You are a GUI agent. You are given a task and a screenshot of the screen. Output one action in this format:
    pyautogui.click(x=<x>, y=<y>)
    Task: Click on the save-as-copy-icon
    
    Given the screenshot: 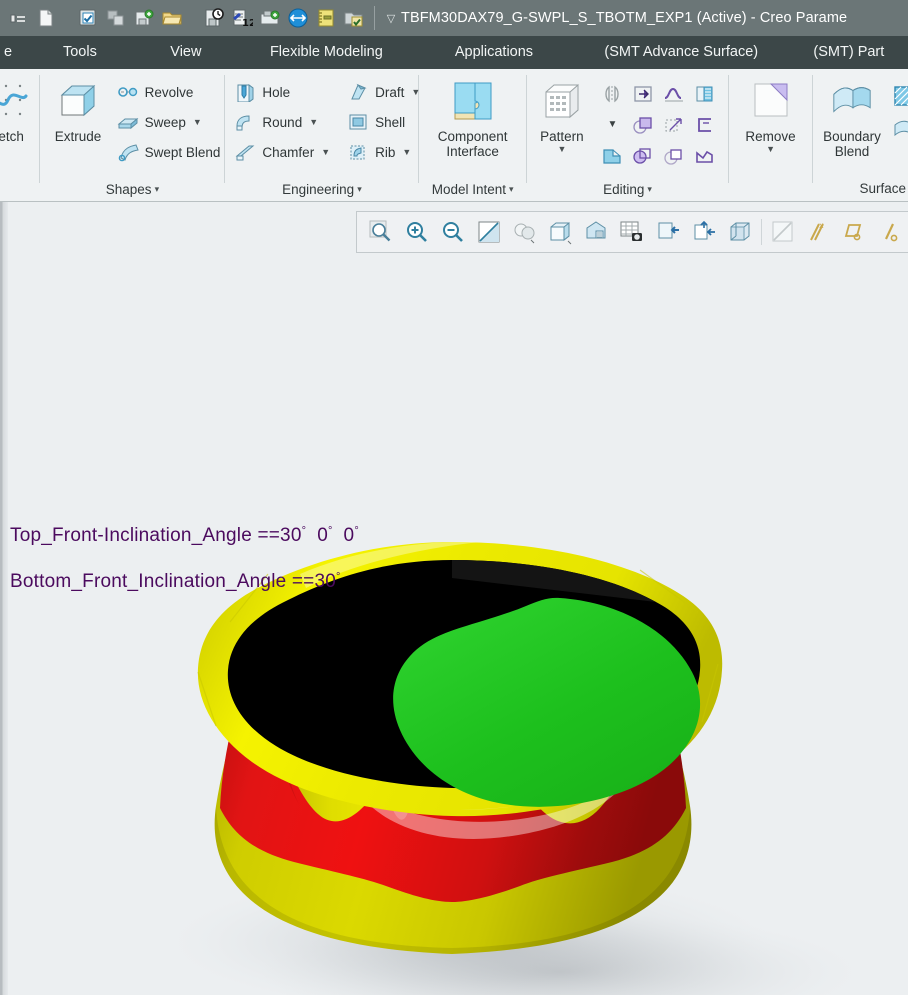 What is the action you would take?
    pyautogui.click(x=144, y=18)
    